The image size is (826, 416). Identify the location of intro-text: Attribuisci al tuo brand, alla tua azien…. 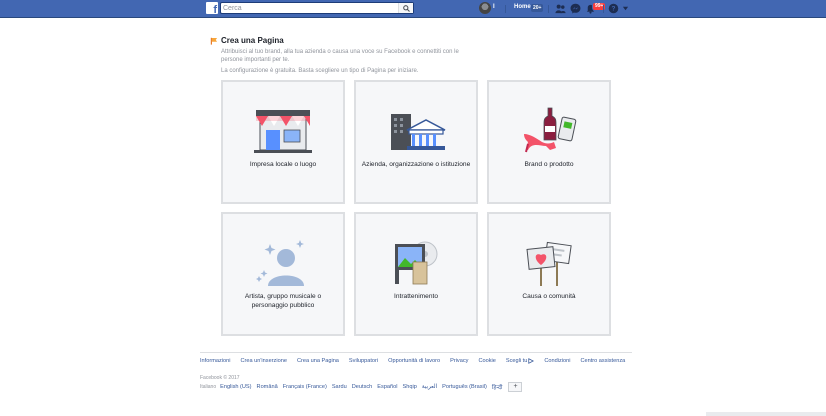
(340, 56).